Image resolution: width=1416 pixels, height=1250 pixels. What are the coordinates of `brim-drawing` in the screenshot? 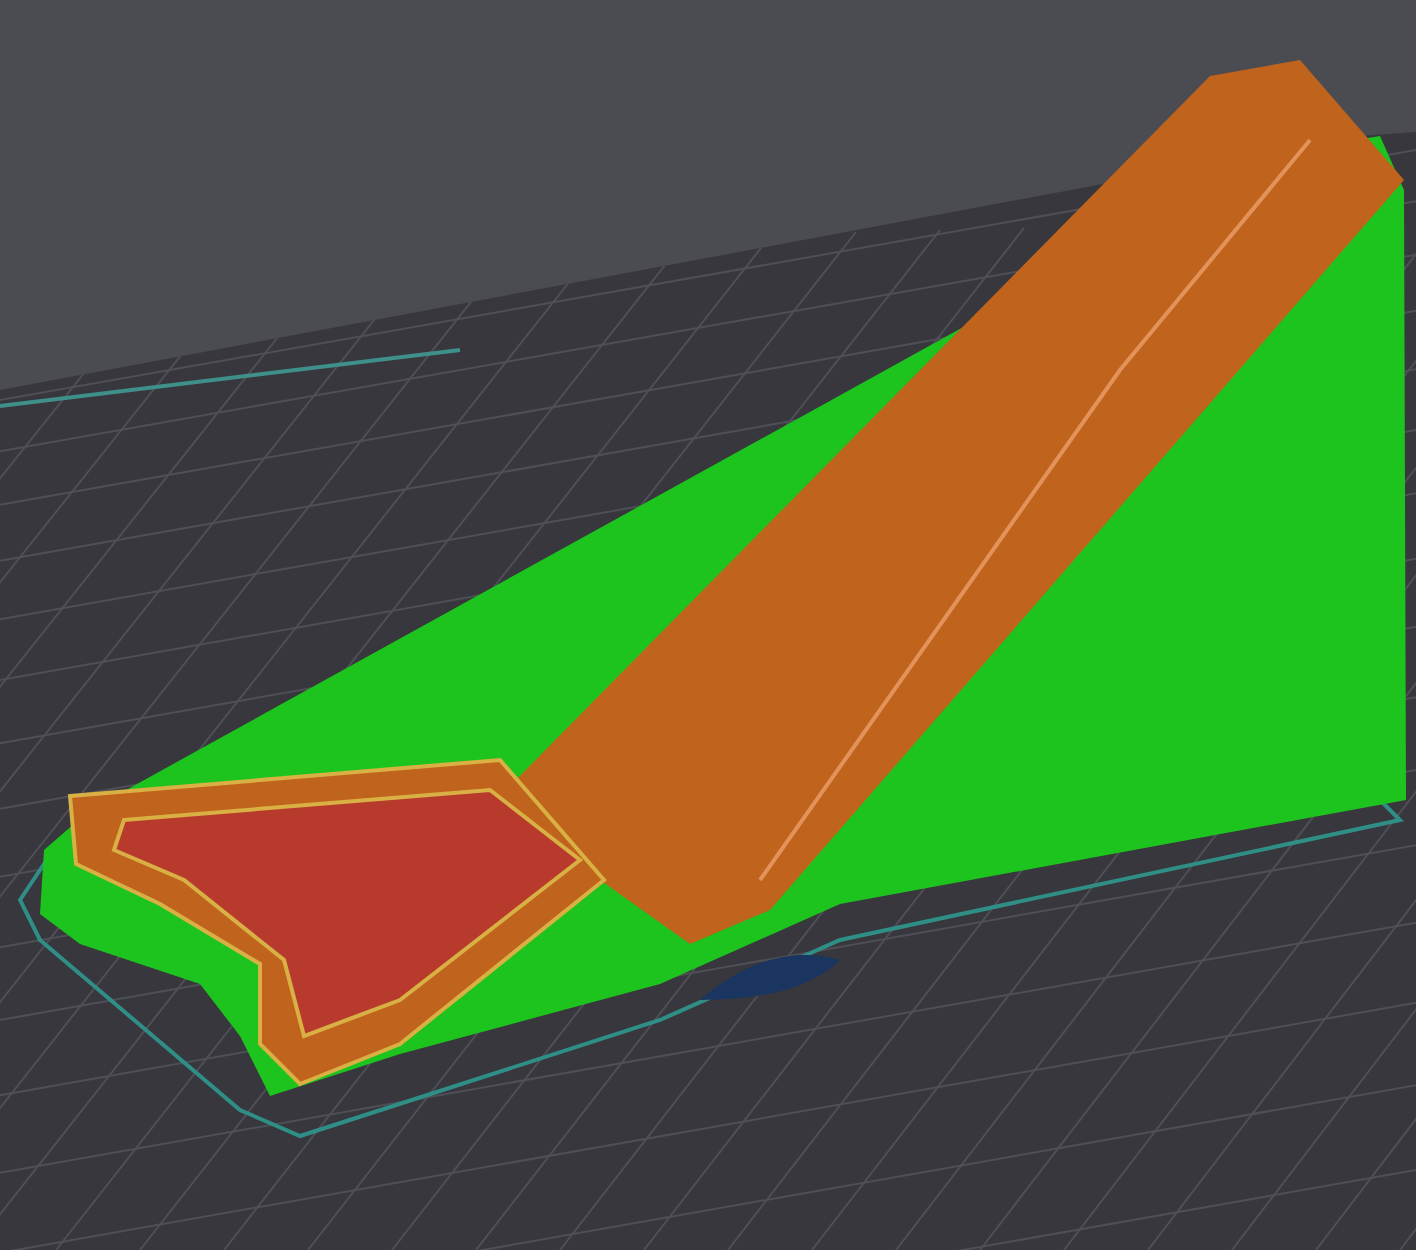 It's located at (770, 977).